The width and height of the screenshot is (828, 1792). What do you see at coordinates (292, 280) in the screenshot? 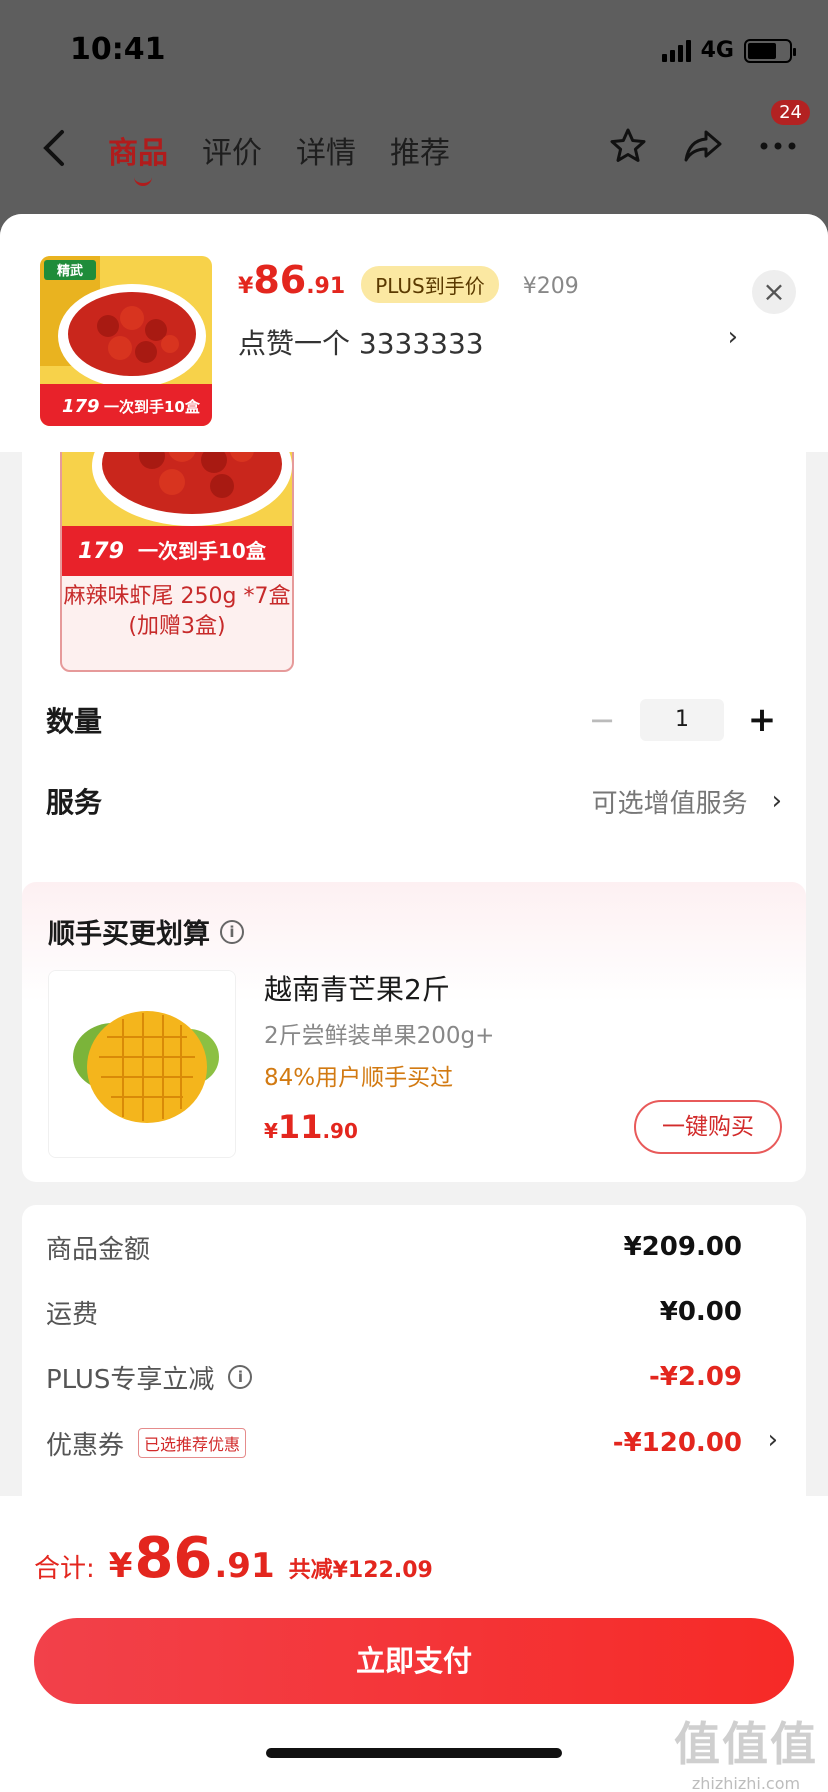
I see `current-price: ¥86.91` at bounding box center [292, 280].